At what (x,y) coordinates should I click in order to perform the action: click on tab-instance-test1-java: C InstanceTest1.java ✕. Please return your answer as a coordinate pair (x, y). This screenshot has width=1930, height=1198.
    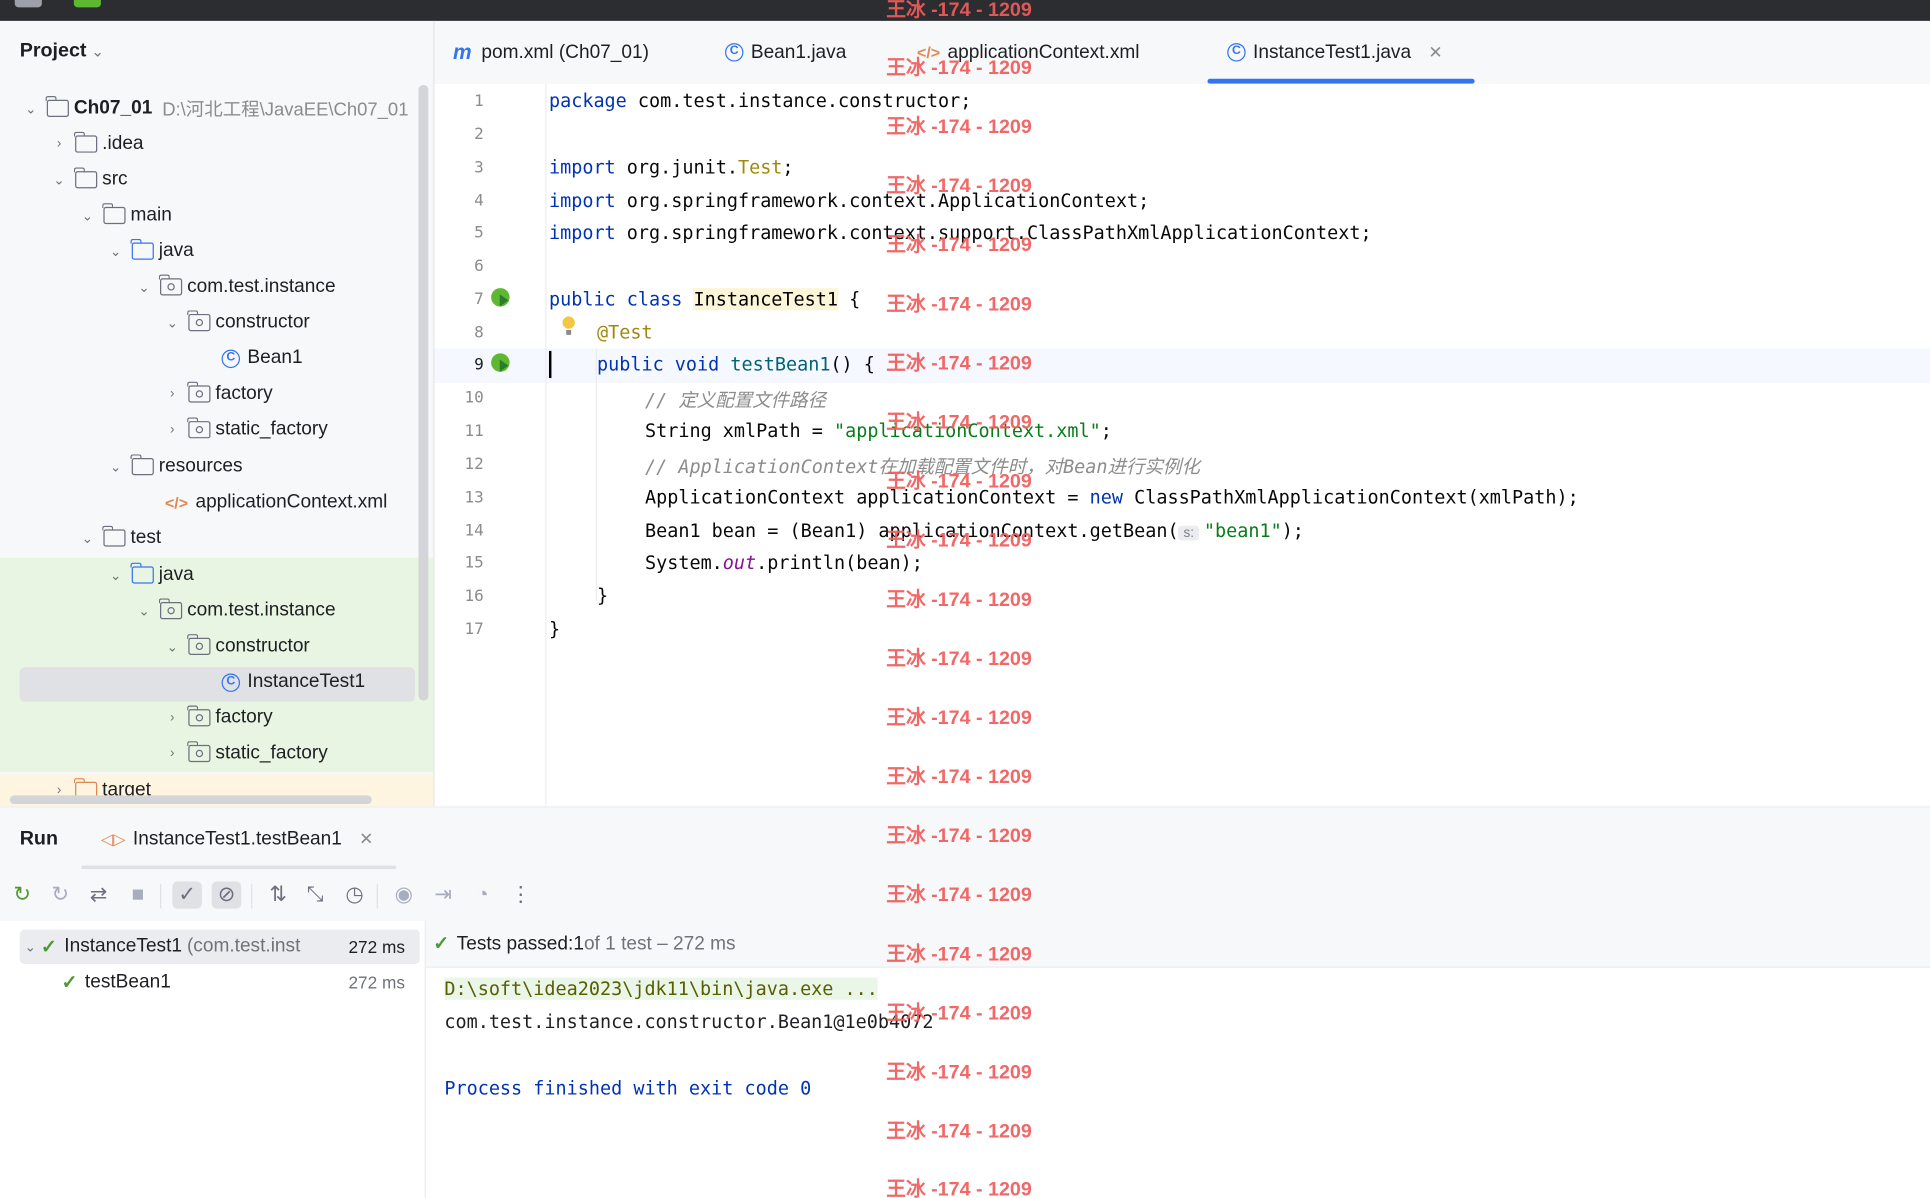
    Looking at the image, I should click on (1335, 52).